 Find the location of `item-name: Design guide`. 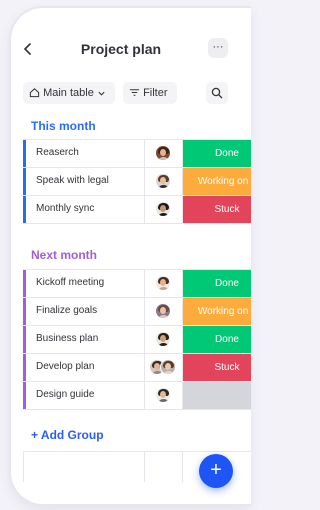

item-name: Design guide is located at coordinates (65, 394).